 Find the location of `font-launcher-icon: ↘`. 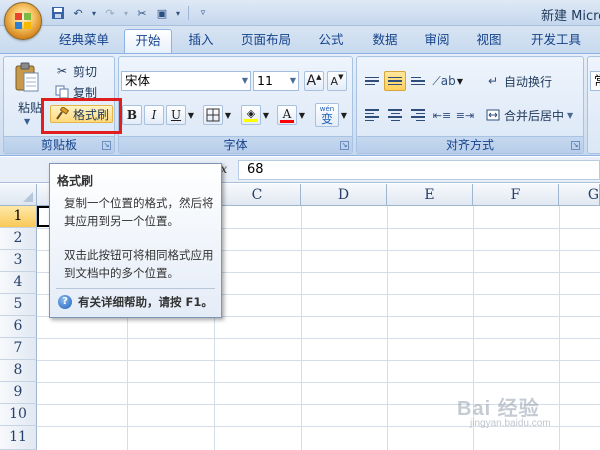

font-launcher-icon: ↘ is located at coordinates (344, 145).